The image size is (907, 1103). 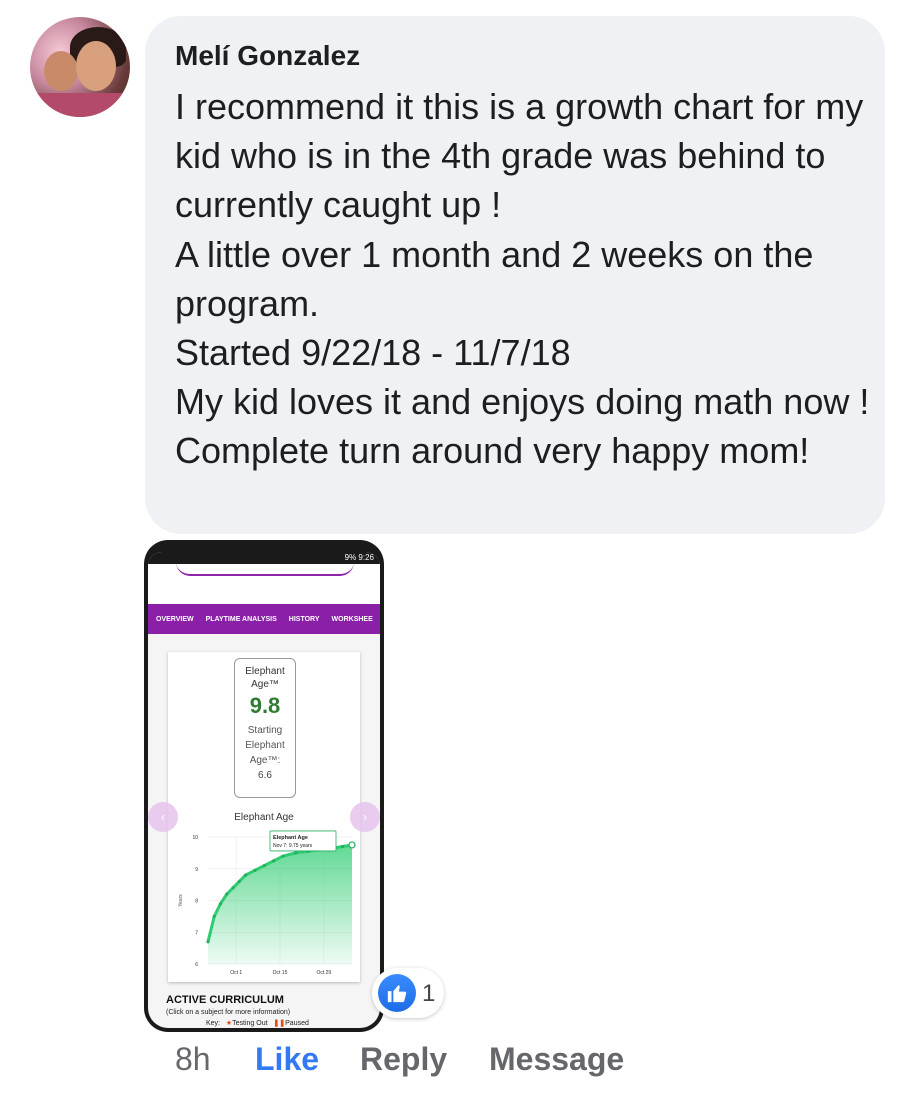 I want to click on avatar, so click(x=80, y=67).